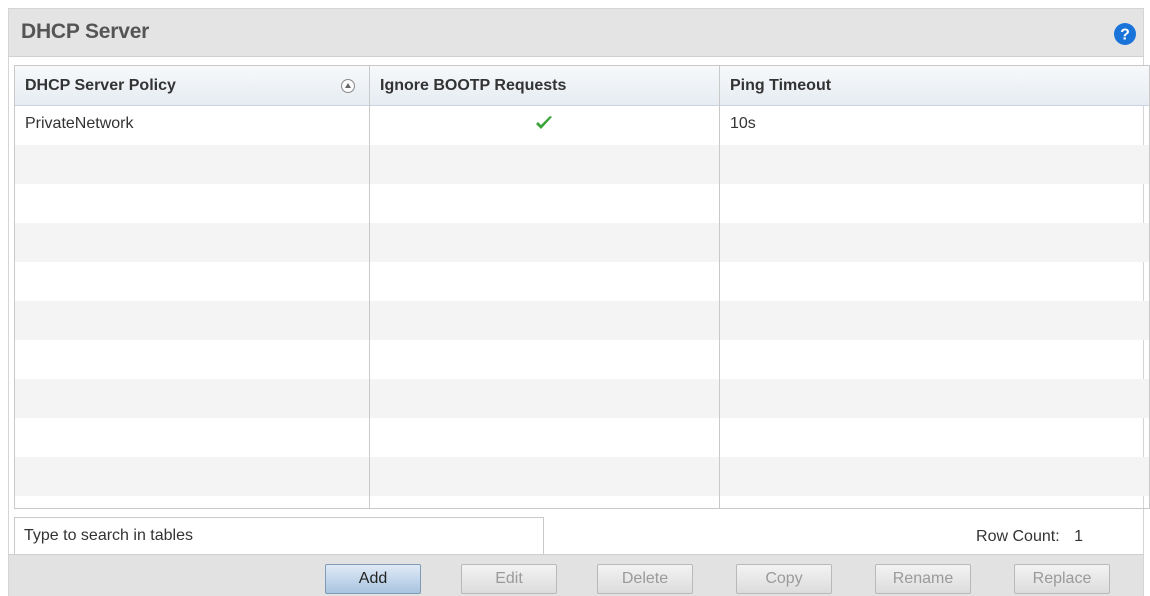  What do you see at coordinates (576, 33) in the screenshot?
I see `panel-header: DHCP Server ?` at bounding box center [576, 33].